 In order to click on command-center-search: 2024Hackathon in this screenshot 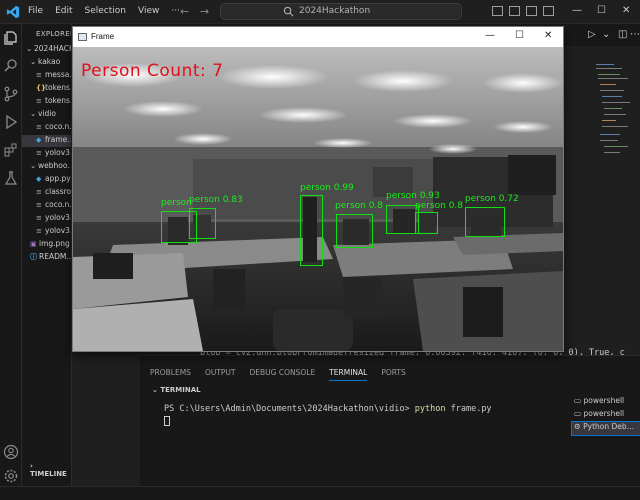, I will do `click(341, 11)`.